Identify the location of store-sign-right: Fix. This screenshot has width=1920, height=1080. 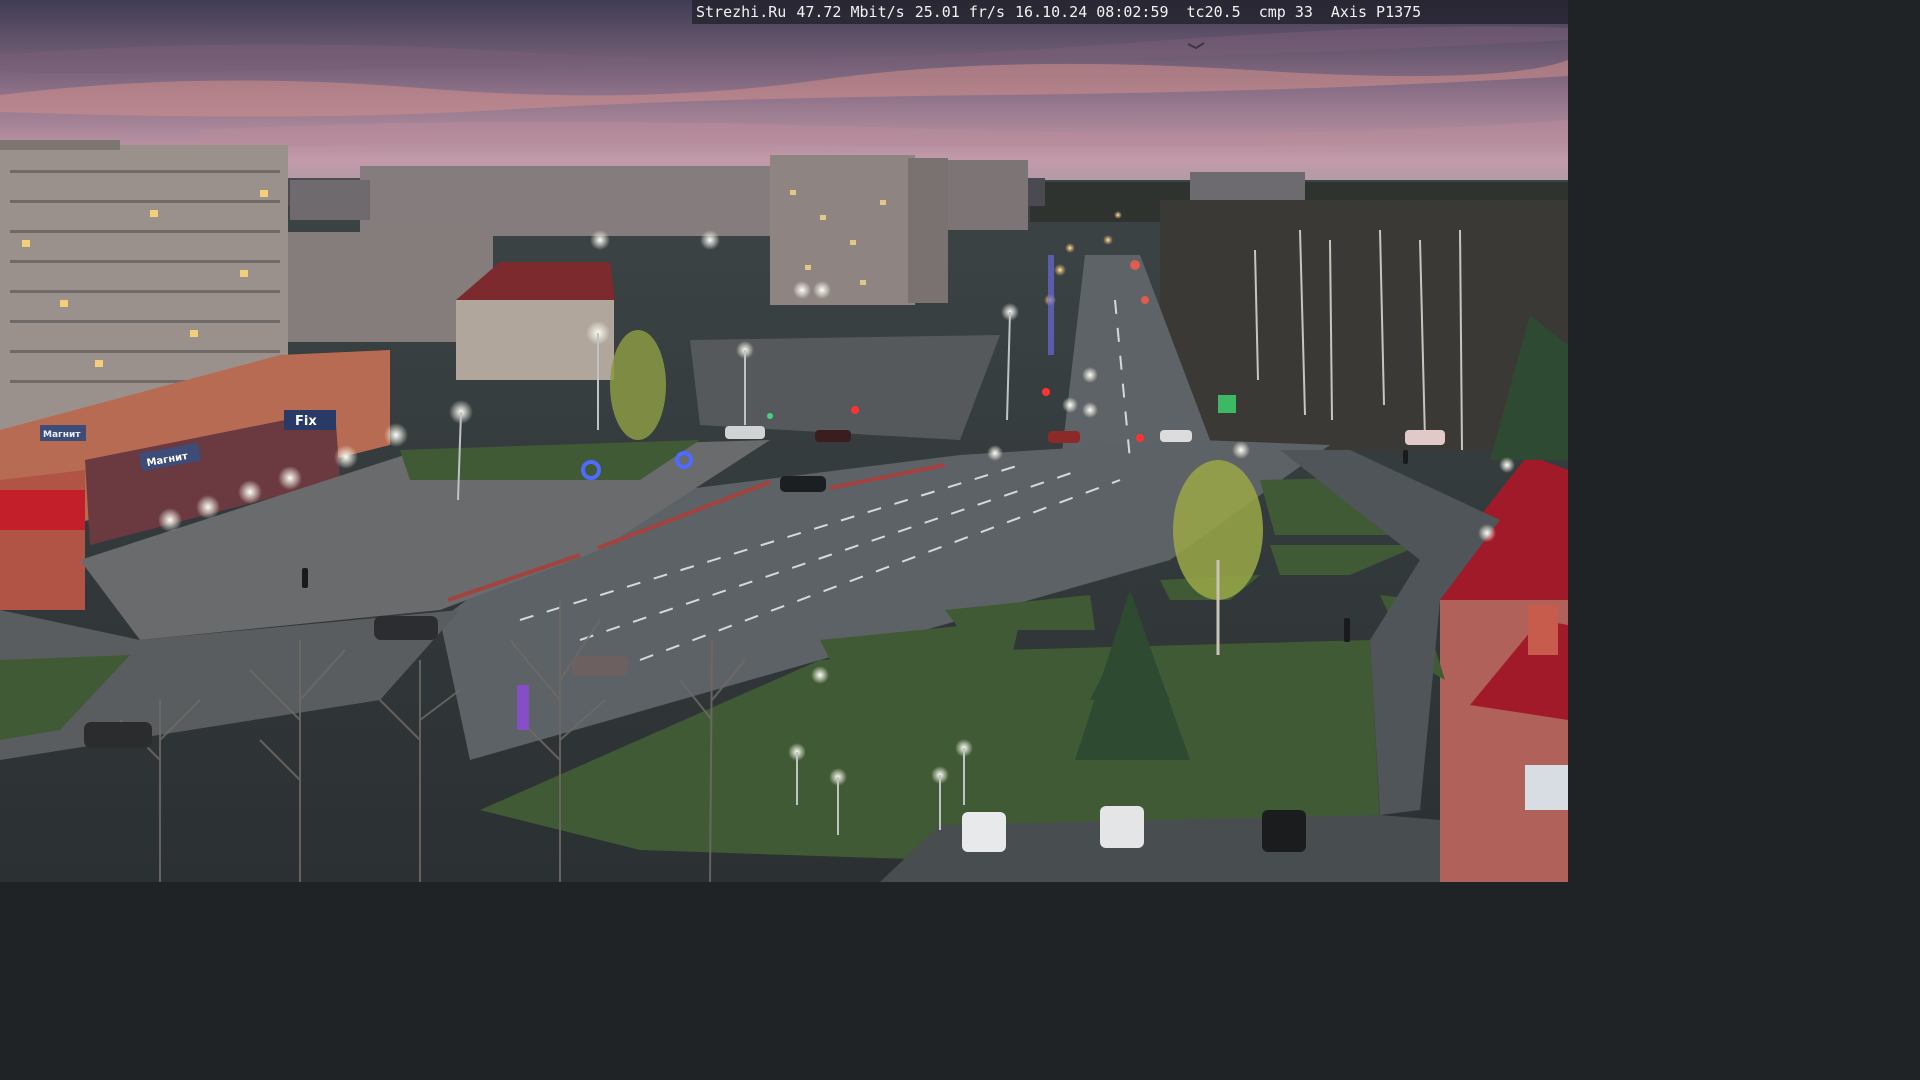
(310, 420).